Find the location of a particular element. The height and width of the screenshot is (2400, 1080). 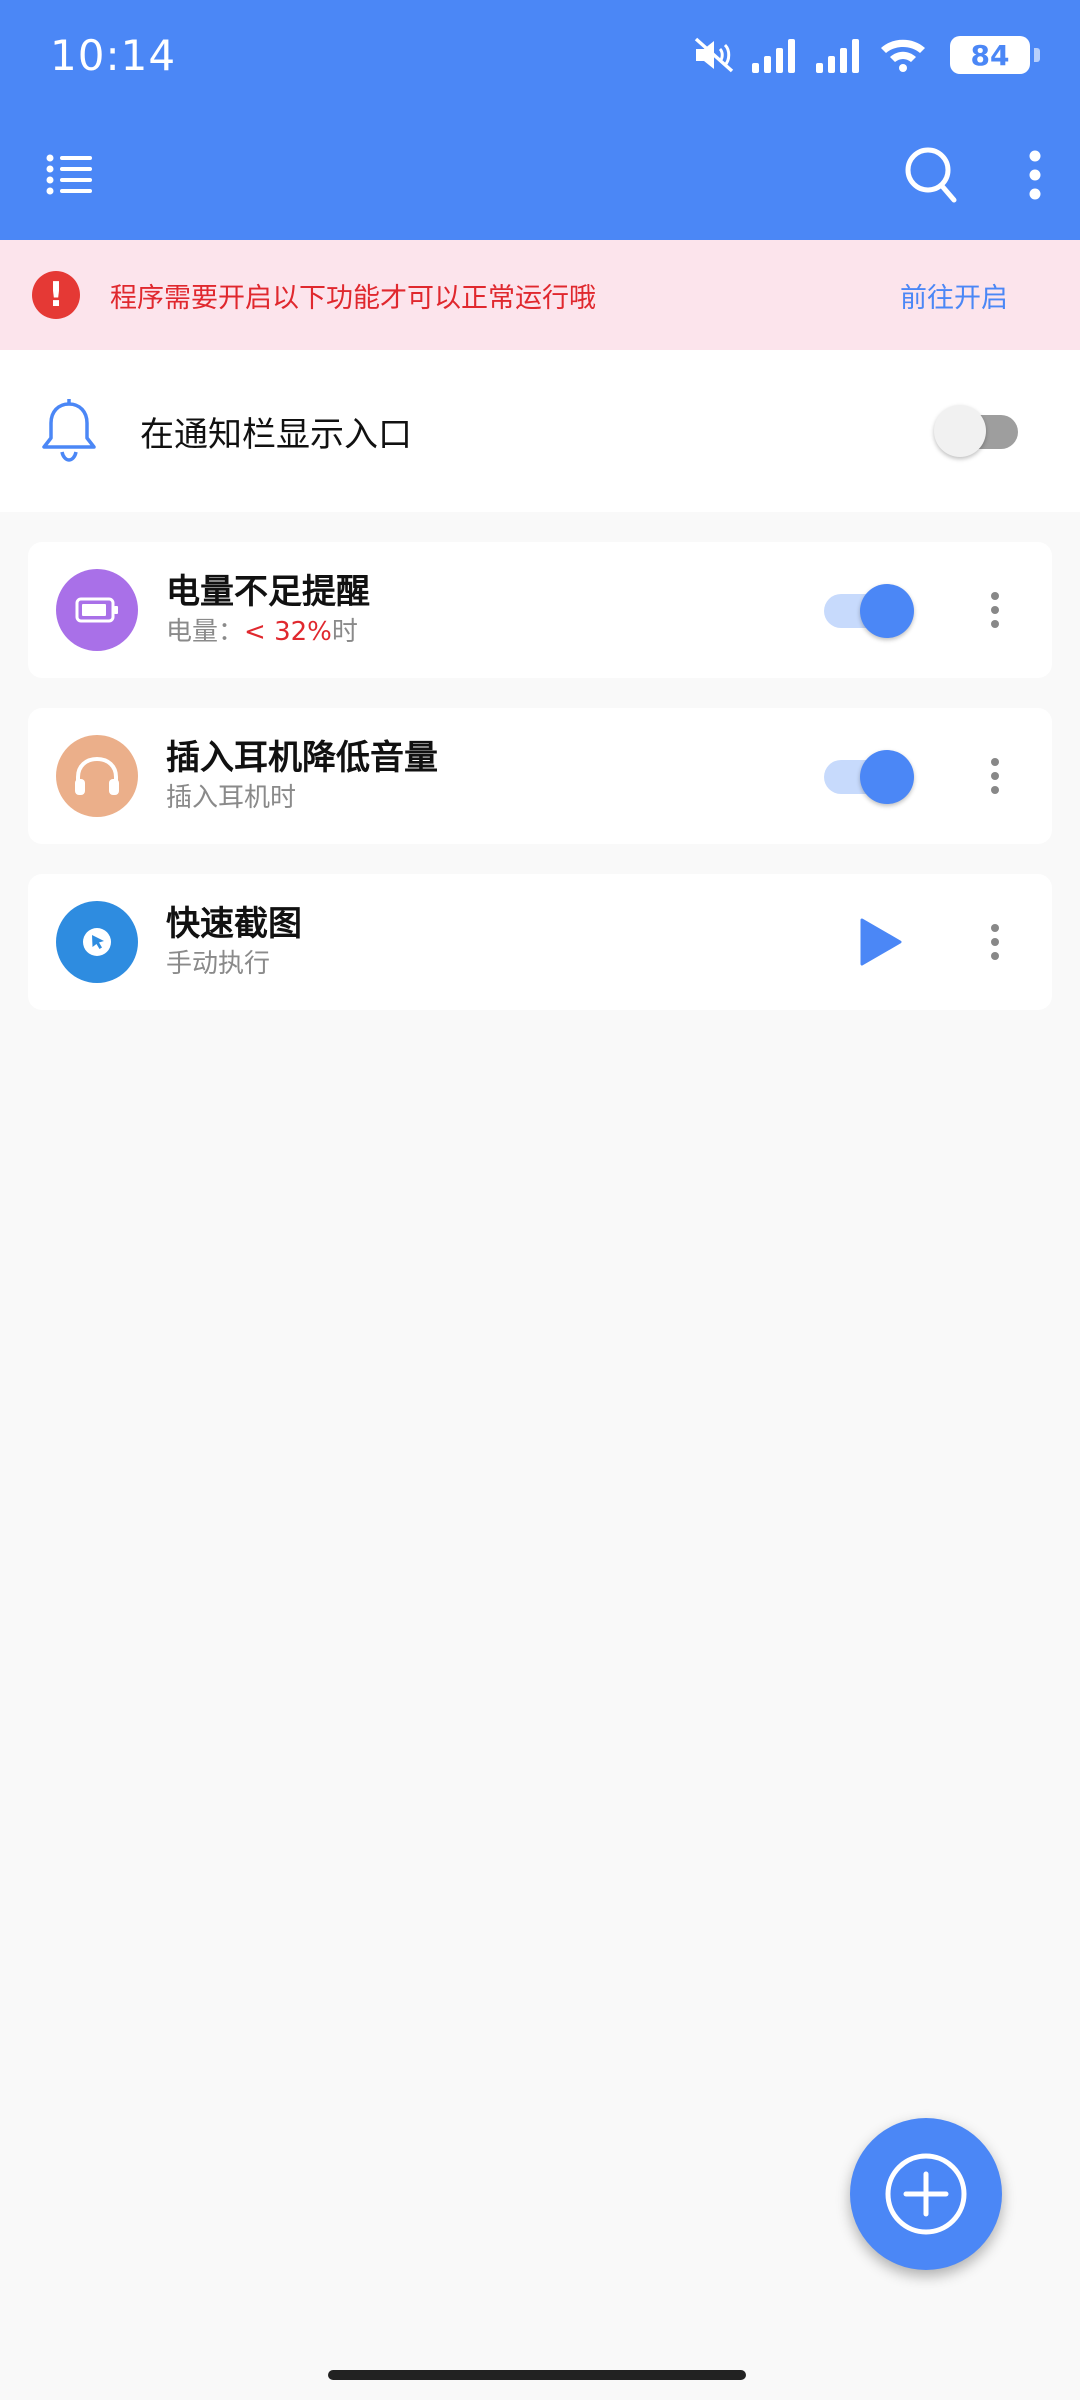

wifi-icon is located at coordinates (903, 55).